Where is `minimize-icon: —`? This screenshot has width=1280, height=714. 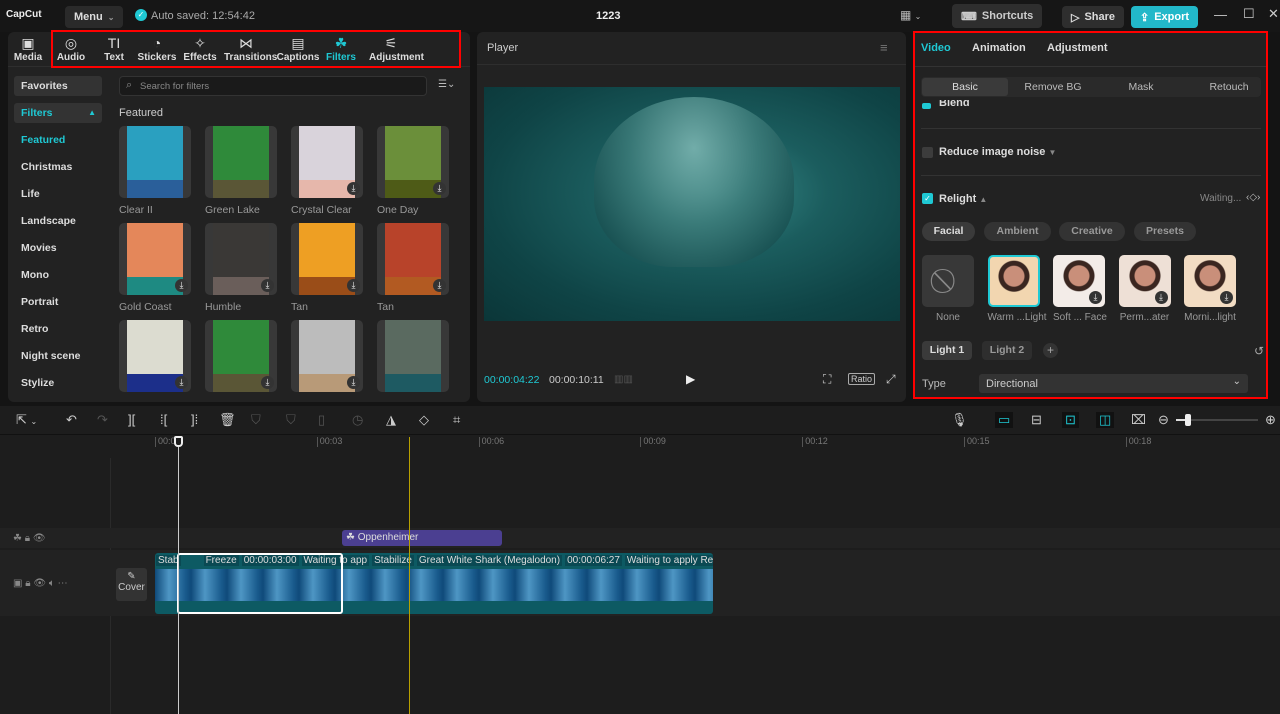 minimize-icon: — is located at coordinates (1220, 14).